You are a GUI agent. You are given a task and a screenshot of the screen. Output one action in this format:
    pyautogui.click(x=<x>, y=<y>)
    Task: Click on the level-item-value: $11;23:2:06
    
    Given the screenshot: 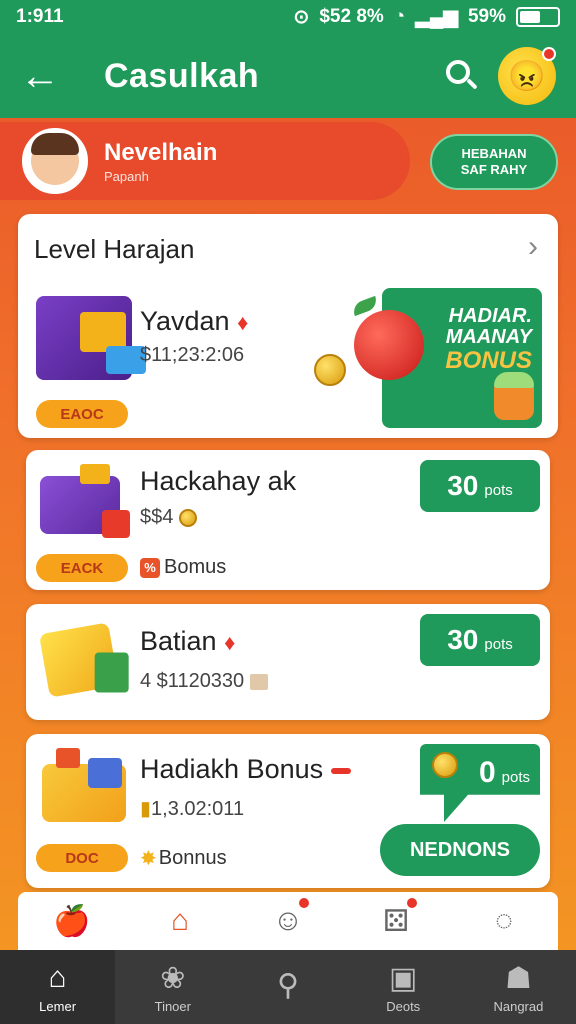 What is the action you would take?
    pyautogui.click(x=192, y=355)
    